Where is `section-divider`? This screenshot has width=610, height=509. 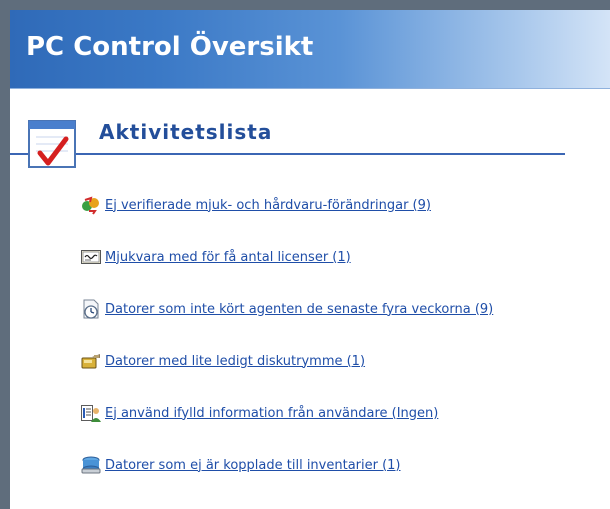 section-divider is located at coordinates (287, 154).